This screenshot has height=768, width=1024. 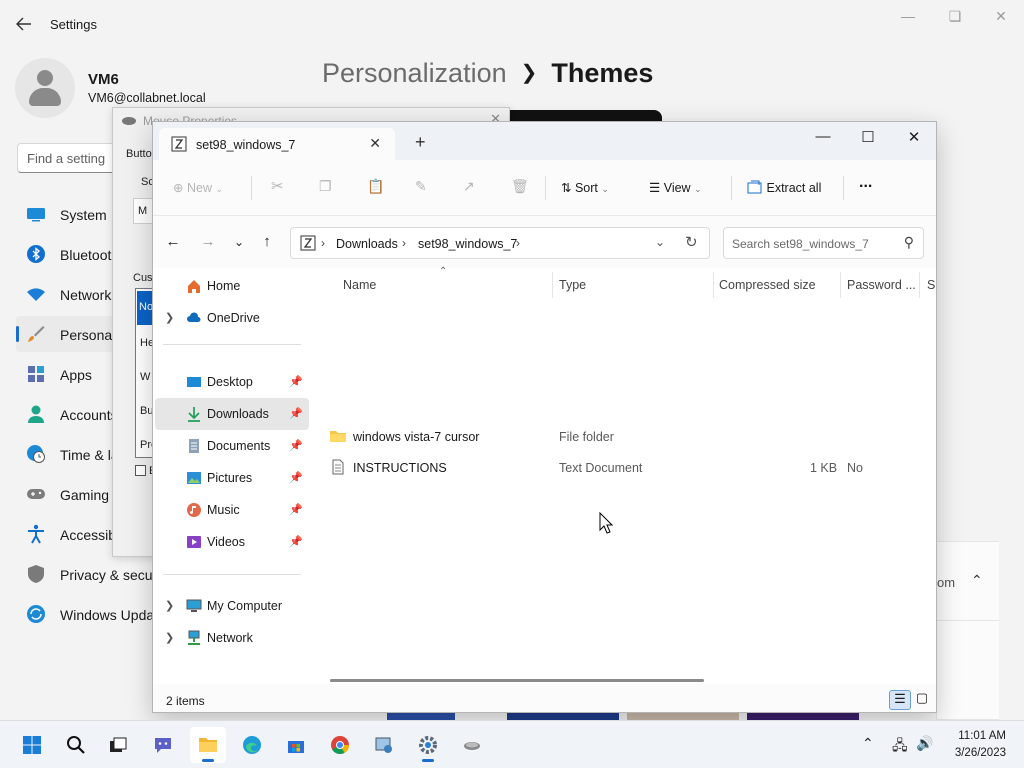 What do you see at coordinates (140, 470) in the screenshot?
I see `enable-shadow-checkbox` at bounding box center [140, 470].